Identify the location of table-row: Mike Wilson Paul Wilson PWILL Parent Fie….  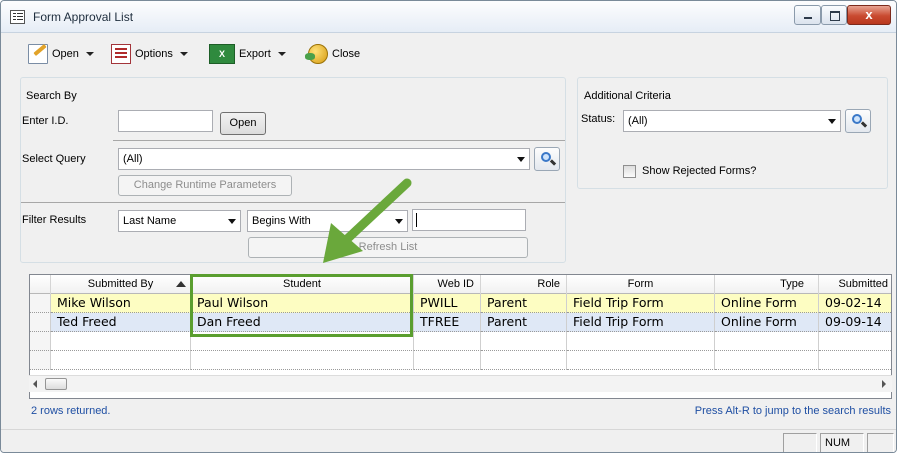
(460, 303).